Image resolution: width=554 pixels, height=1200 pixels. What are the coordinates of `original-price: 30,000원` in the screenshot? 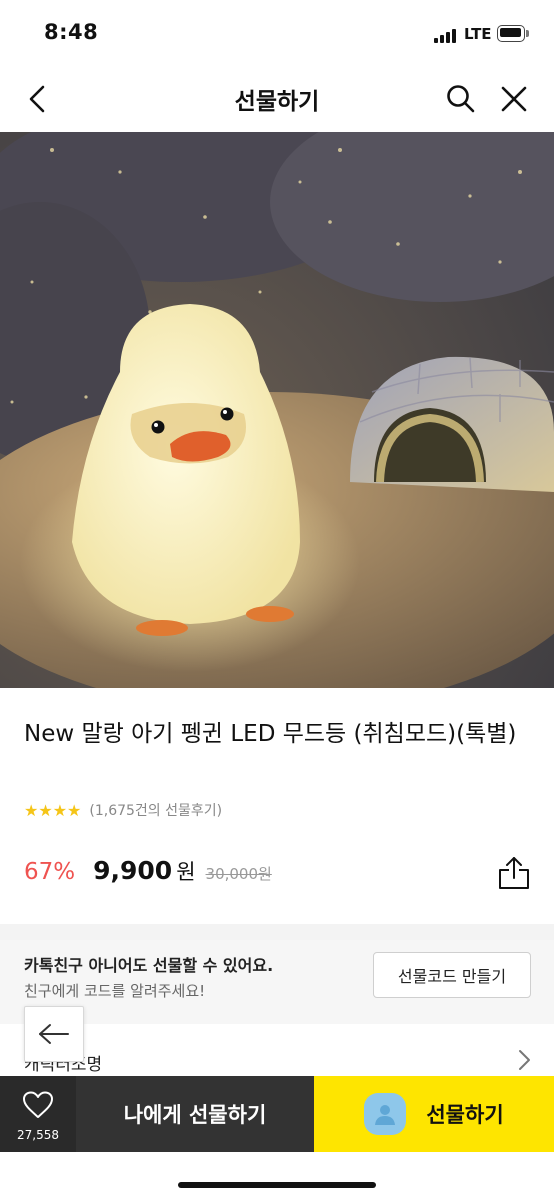 It's located at (238, 874).